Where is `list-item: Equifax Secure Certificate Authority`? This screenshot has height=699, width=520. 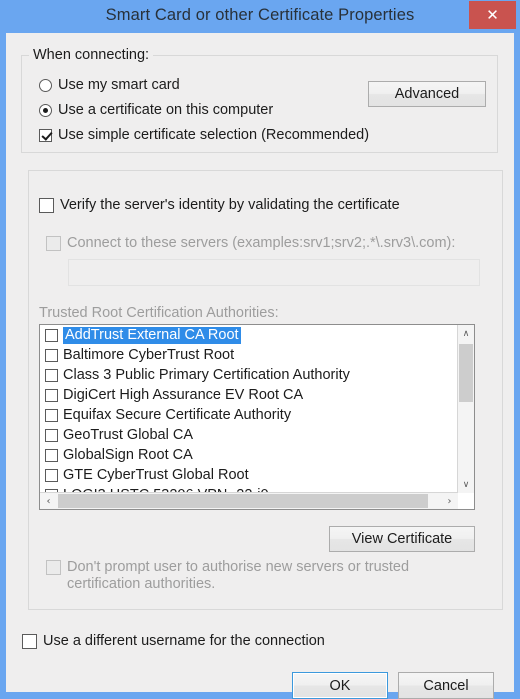
list-item: Equifax Secure Certificate Authority is located at coordinates (249, 415).